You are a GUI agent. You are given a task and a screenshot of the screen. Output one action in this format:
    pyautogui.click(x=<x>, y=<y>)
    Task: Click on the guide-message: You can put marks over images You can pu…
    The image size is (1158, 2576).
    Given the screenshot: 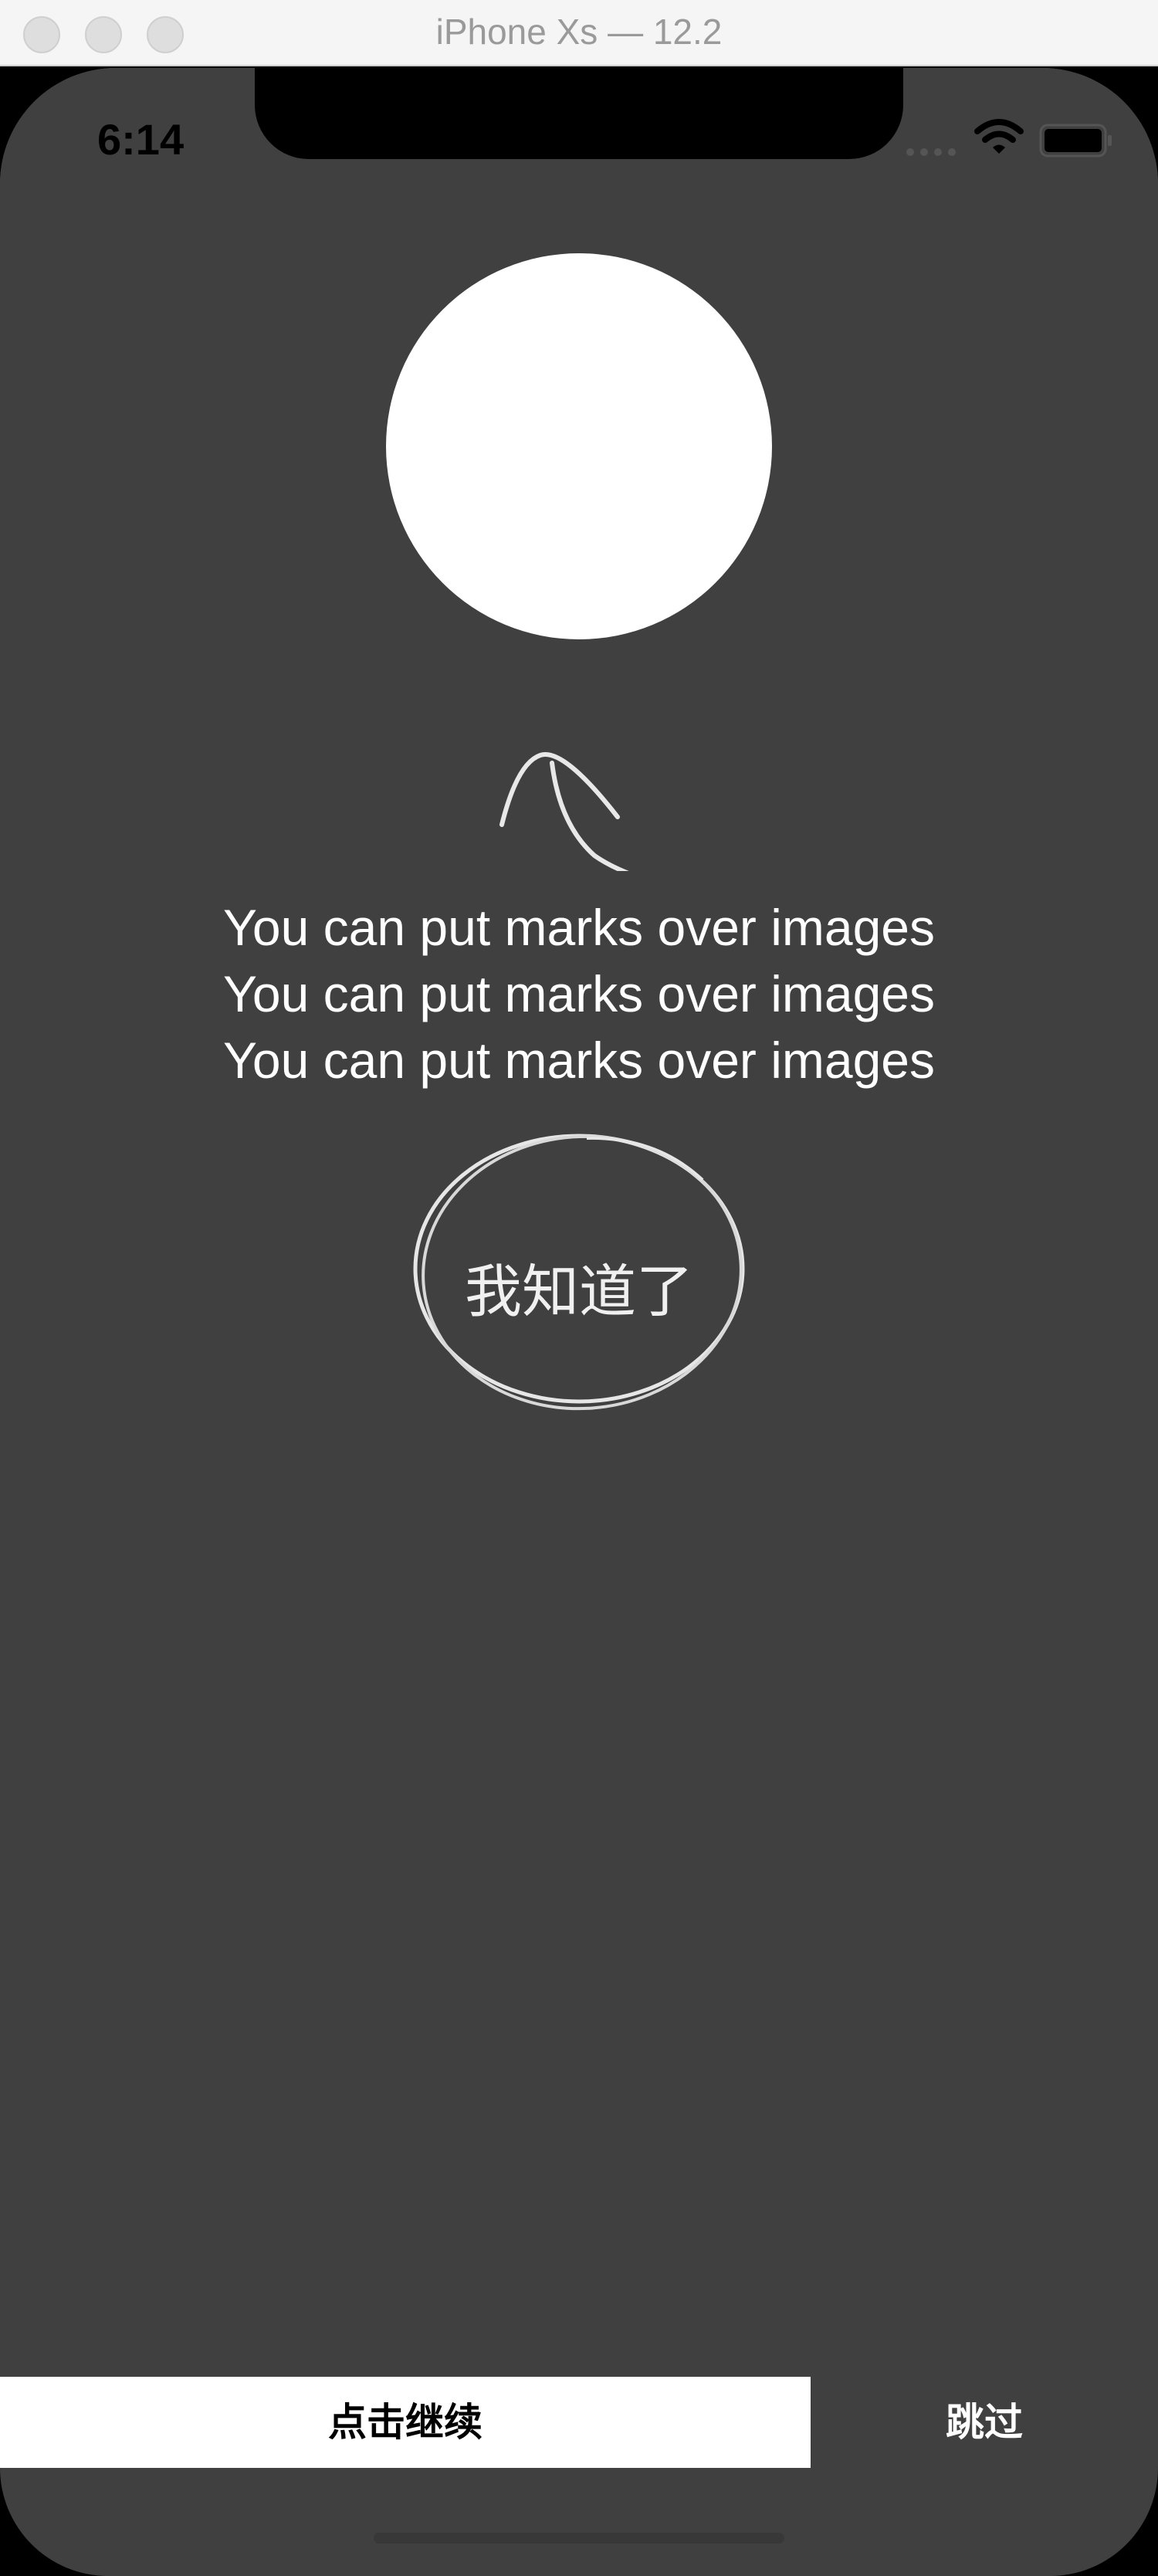 What is the action you would take?
    pyautogui.click(x=579, y=993)
    